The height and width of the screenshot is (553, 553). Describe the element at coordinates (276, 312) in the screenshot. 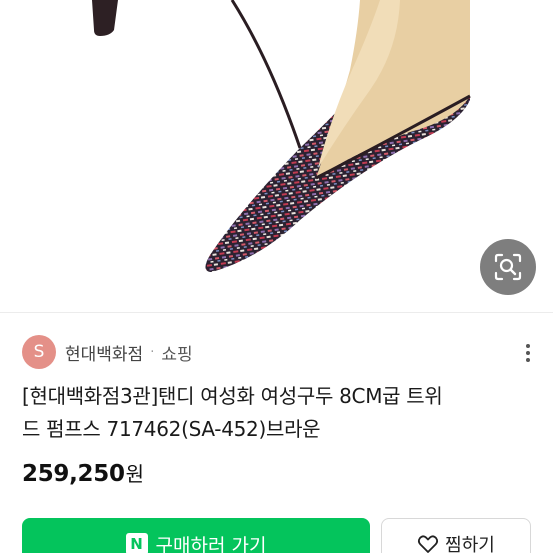

I see `image-divider` at that location.